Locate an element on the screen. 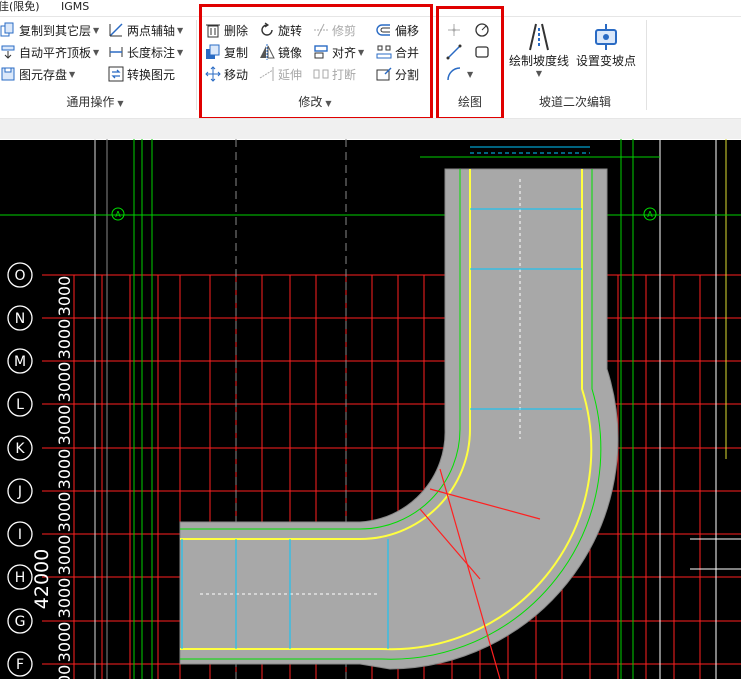 The width and height of the screenshot is (741, 683). copy-to-layer-label: 复制到其它层 is located at coordinates (55, 30).